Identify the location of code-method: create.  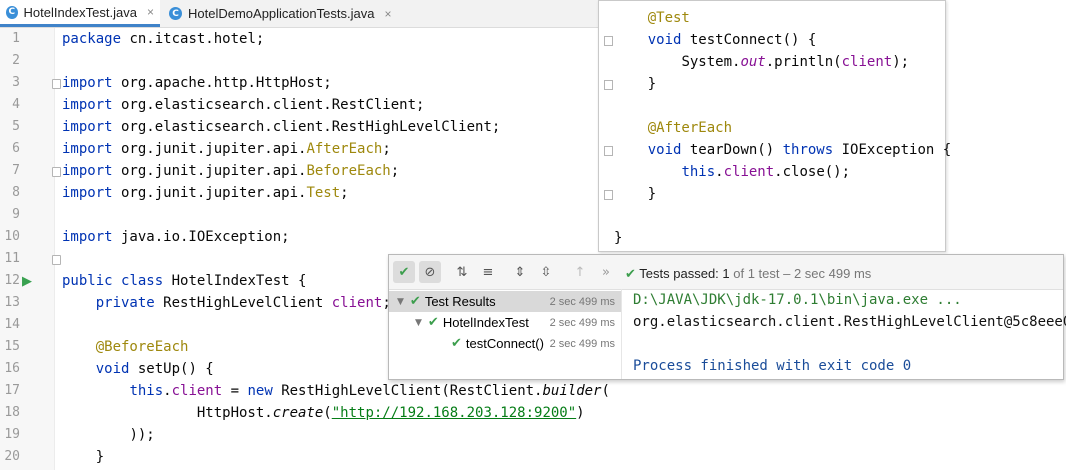
(298, 413).